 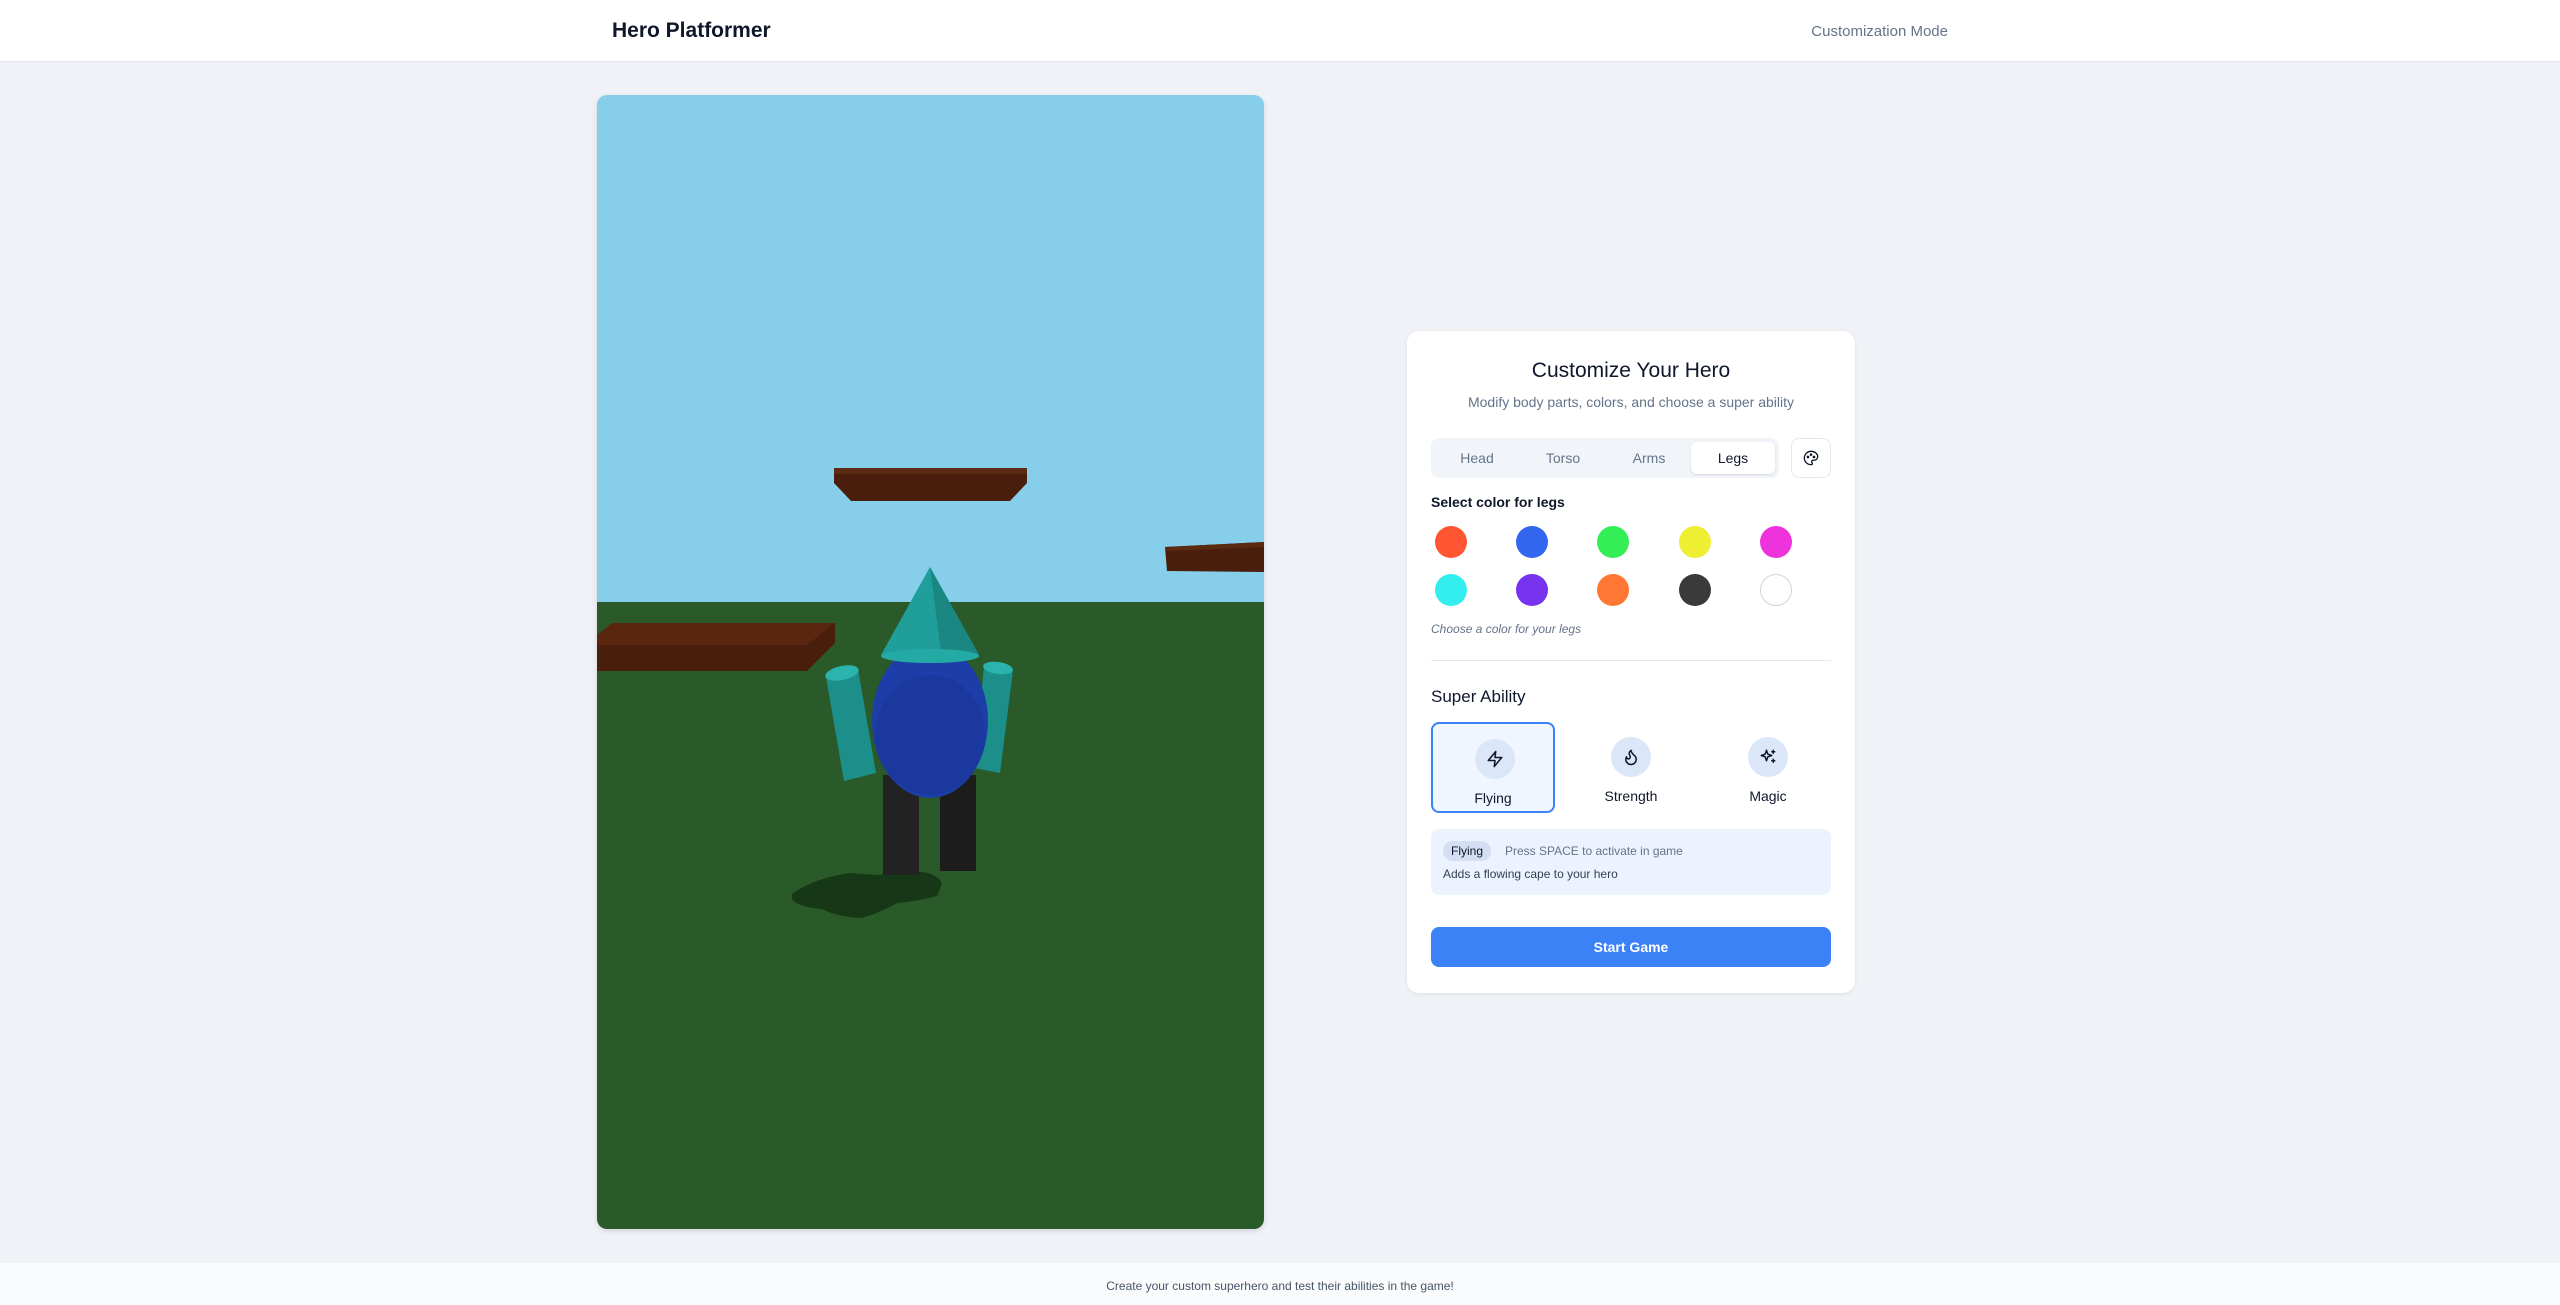 What do you see at coordinates (1506, 629) in the screenshot?
I see `color-hint: Choose a color for your legs` at bounding box center [1506, 629].